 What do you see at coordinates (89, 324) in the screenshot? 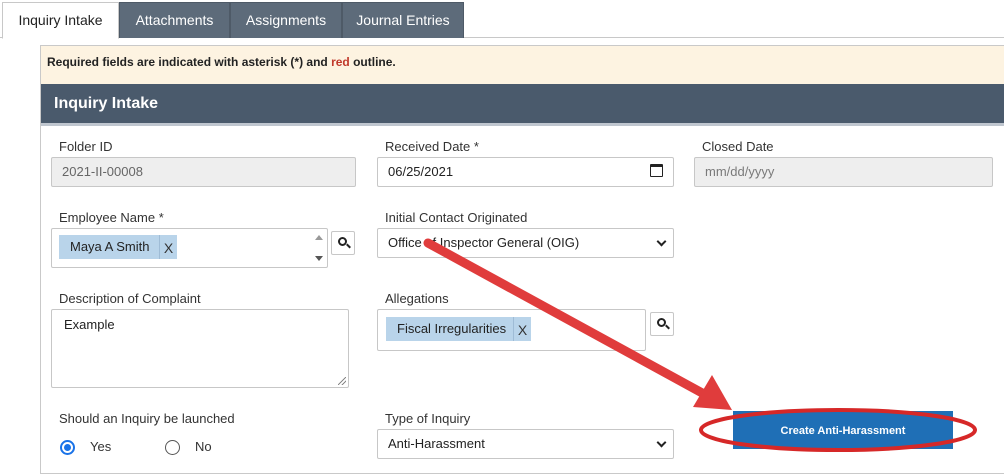
I see `description-value: Example` at bounding box center [89, 324].